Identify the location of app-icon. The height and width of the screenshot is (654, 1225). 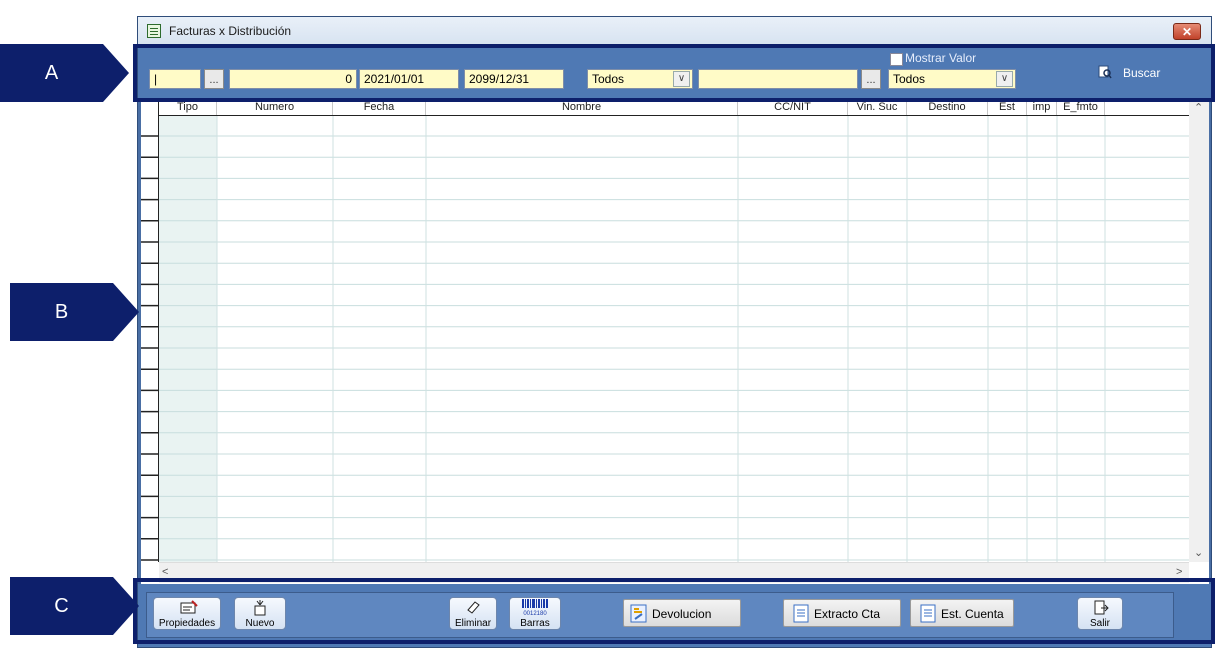
(154, 31).